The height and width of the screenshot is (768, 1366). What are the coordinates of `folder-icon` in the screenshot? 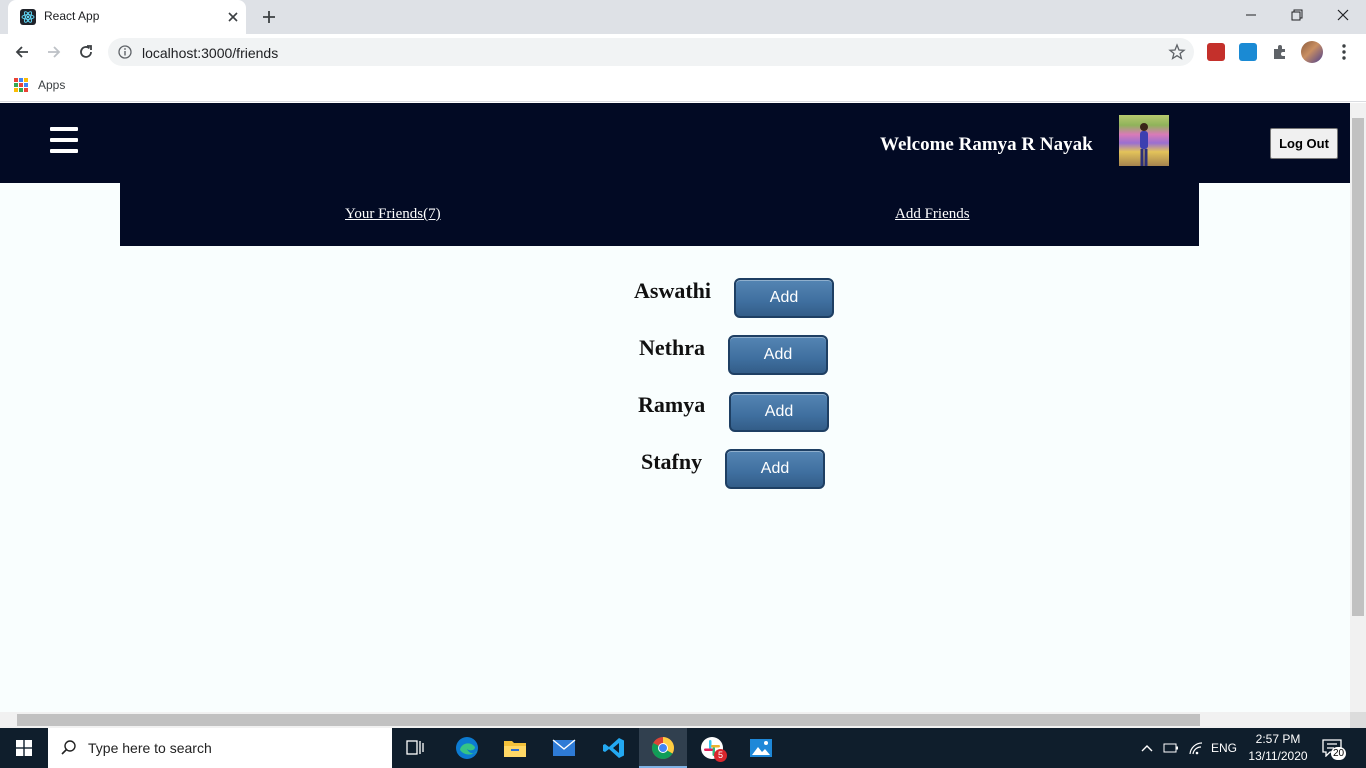 It's located at (515, 749).